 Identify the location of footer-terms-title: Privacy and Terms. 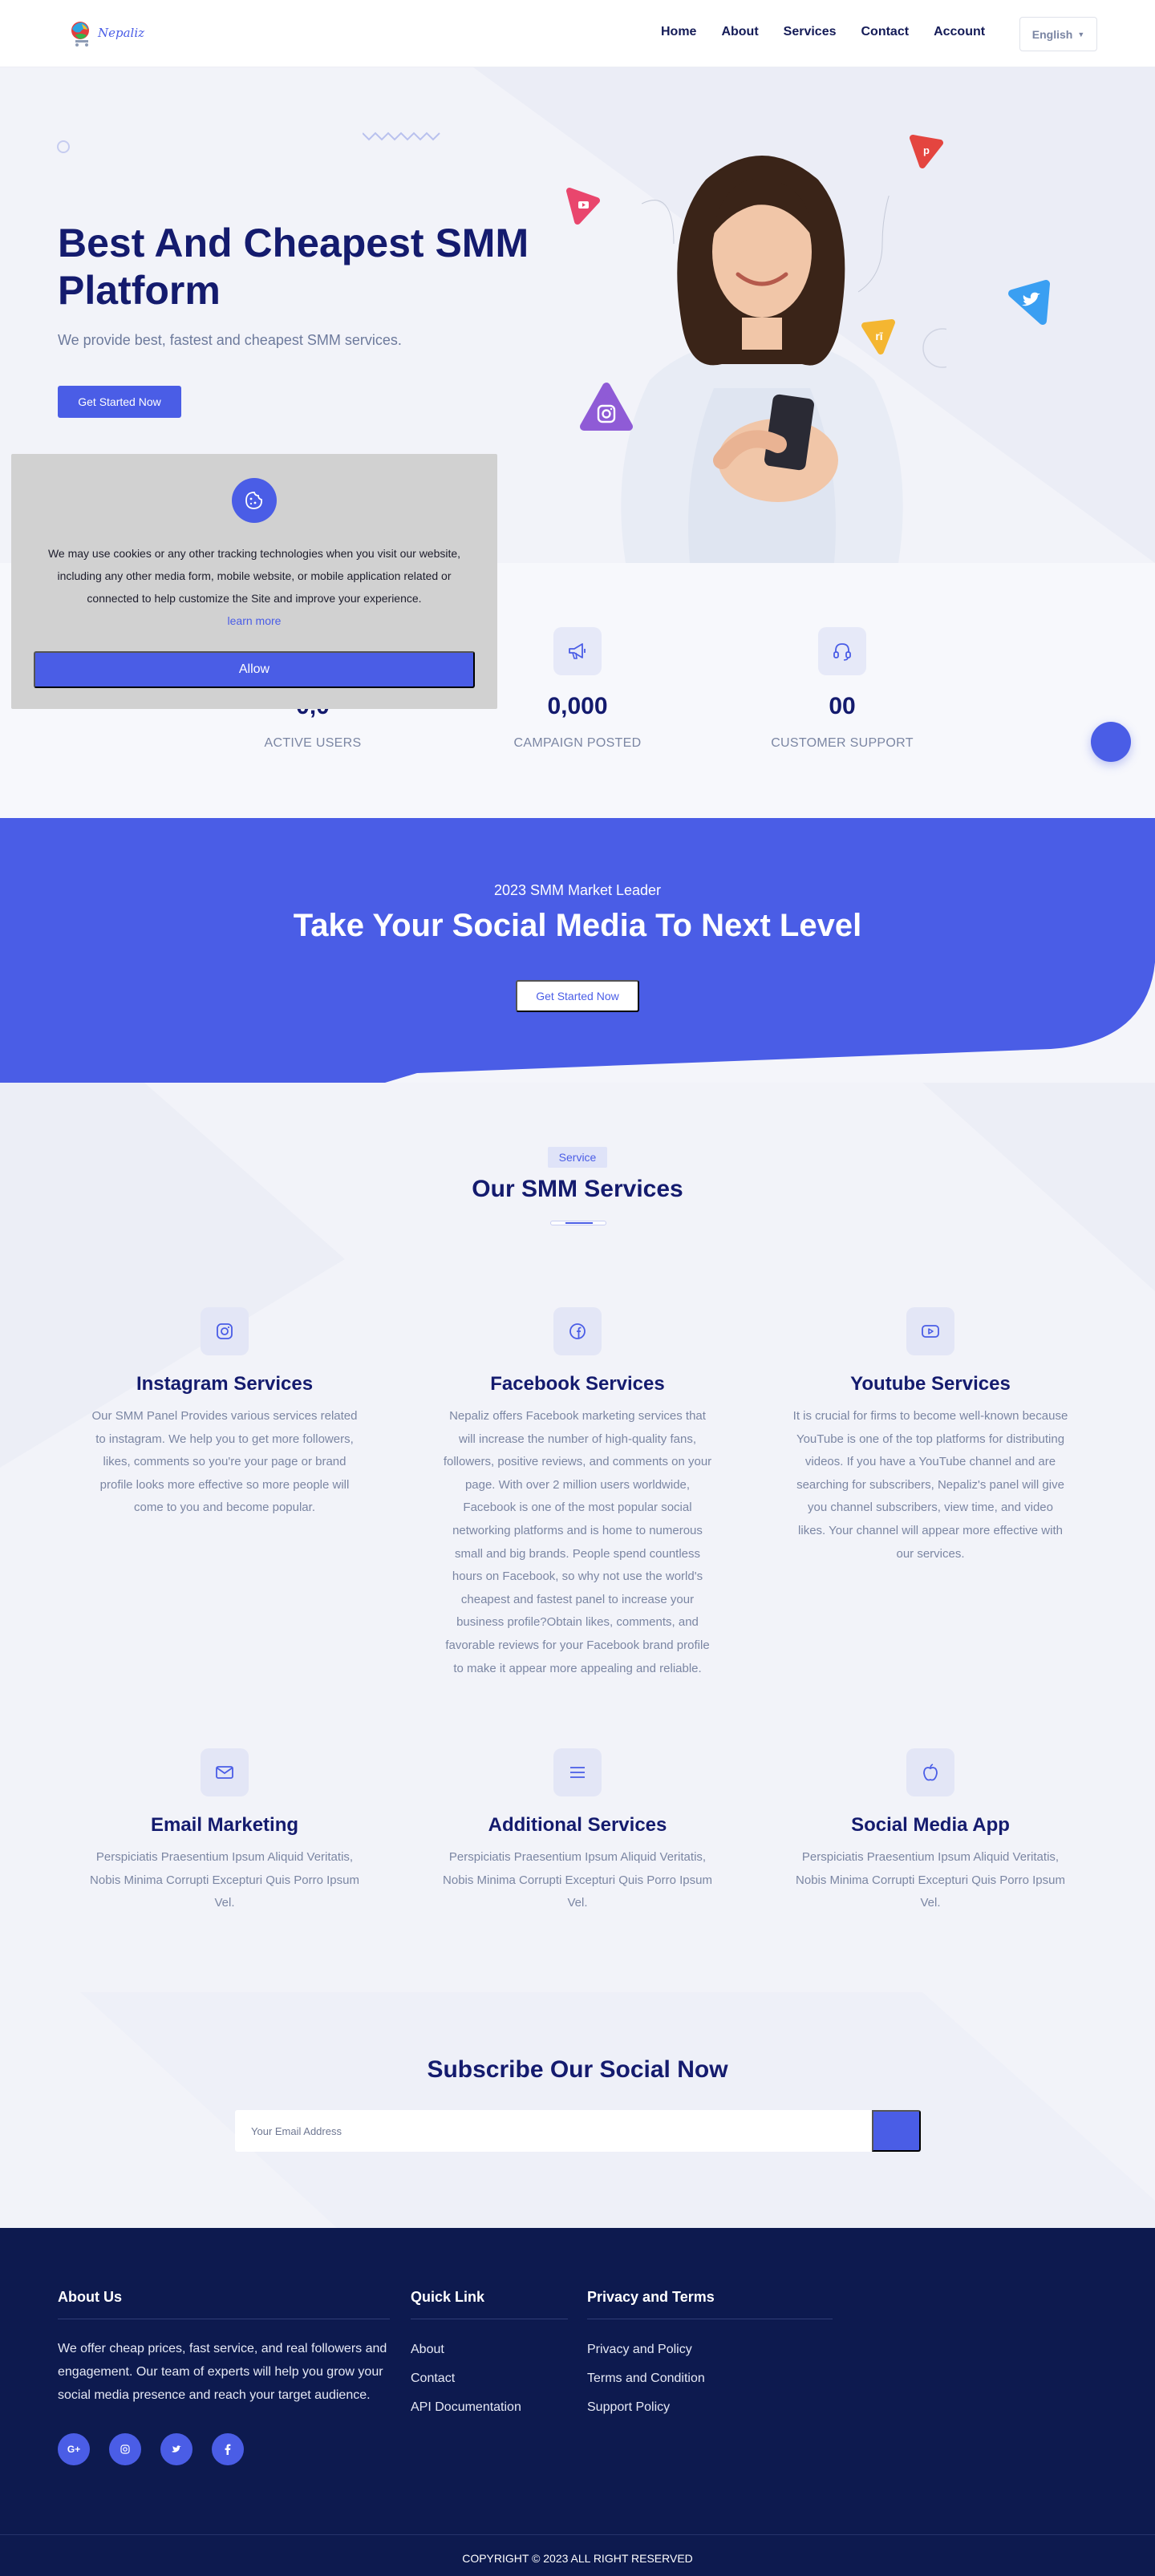
(710, 2304).